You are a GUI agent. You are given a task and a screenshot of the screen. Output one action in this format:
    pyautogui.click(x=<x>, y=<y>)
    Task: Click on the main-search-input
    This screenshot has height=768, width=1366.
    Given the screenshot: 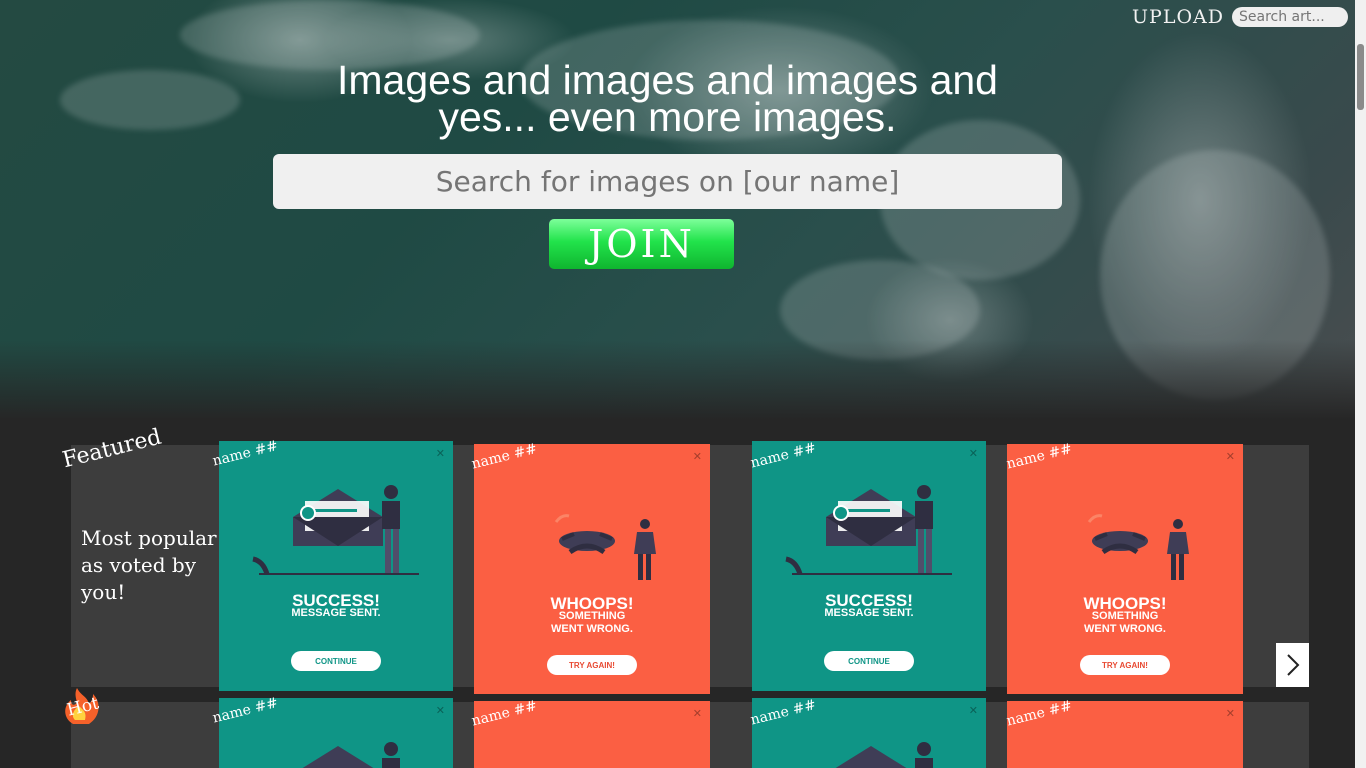 What is the action you would take?
    pyautogui.click(x=667, y=181)
    